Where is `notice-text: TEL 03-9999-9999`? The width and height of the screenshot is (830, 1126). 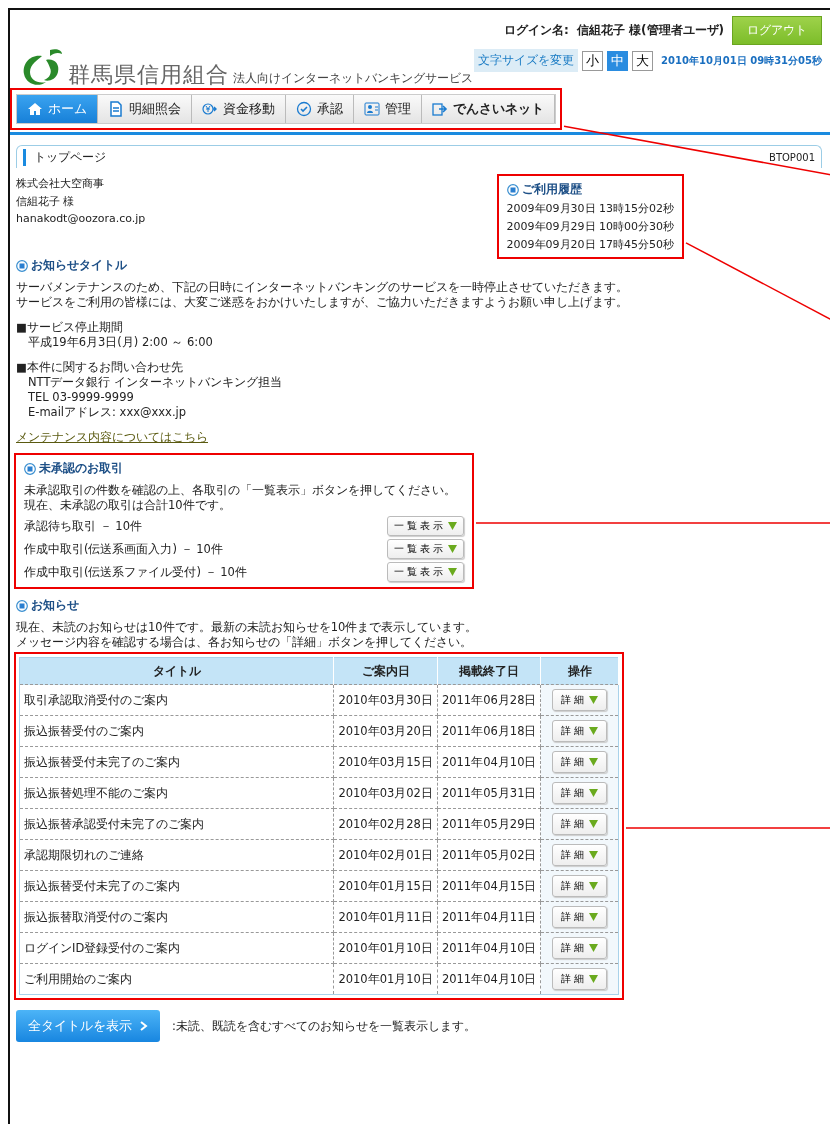 notice-text: TEL 03-9999-9999 is located at coordinates (81, 397).